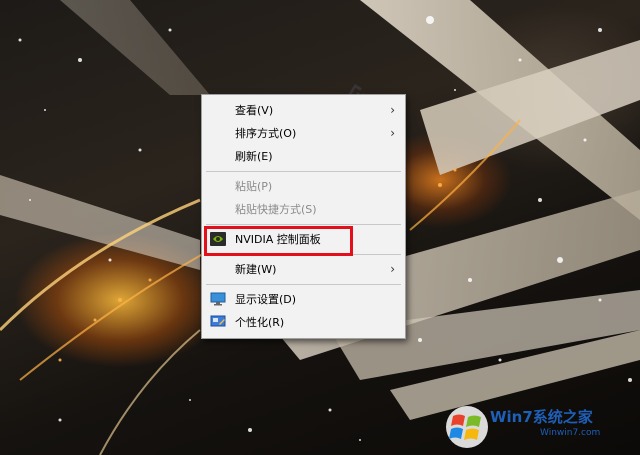 This screenshot has height=455, width=640. Describe the element at coordinates (303, 322) in the screenshot. I see `menu-item-personalize: 个性化(R)` at that location.